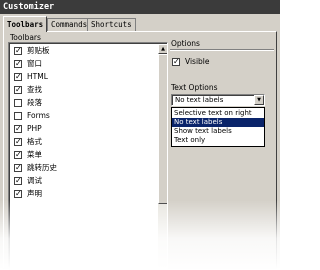 The width and height of the screenshot is (320, 270). I want to click on list-item: ✓ PHP, so click(84, 129).